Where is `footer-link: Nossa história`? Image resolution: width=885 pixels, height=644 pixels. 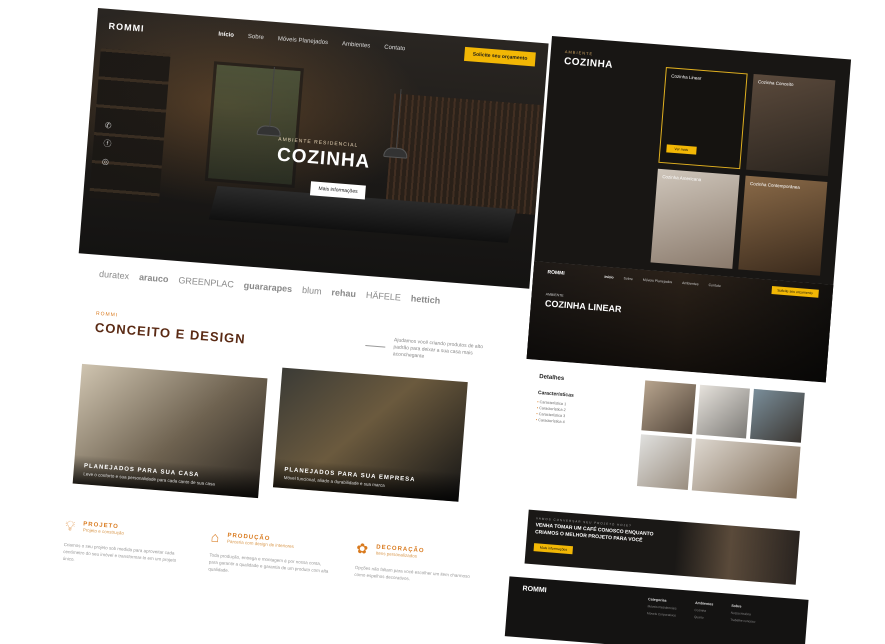
footer-link: Nossa história is located at coordinates (743, 614).